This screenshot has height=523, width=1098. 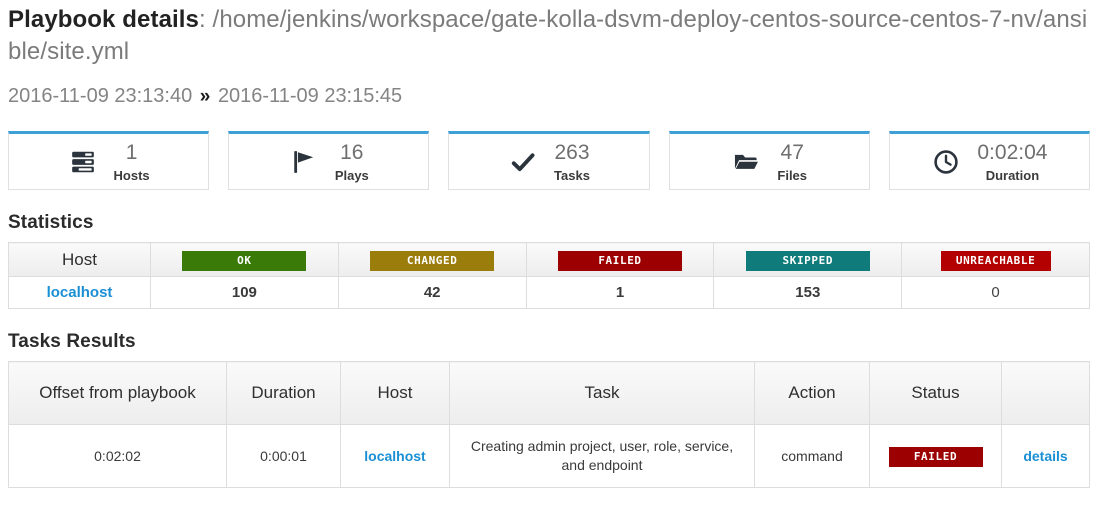 I want to click on flag-icon, so click(x=304, y=162).